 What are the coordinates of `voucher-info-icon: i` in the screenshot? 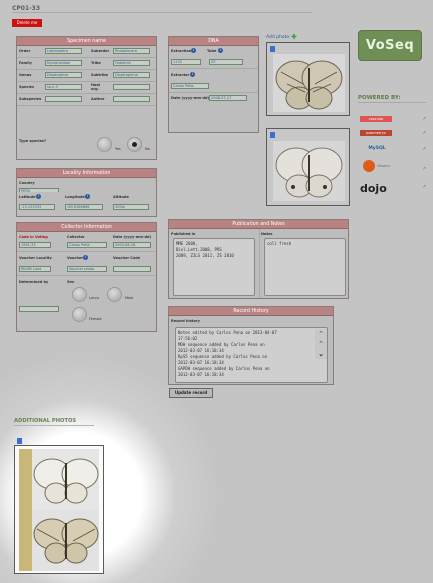 It's located at (85, 257).